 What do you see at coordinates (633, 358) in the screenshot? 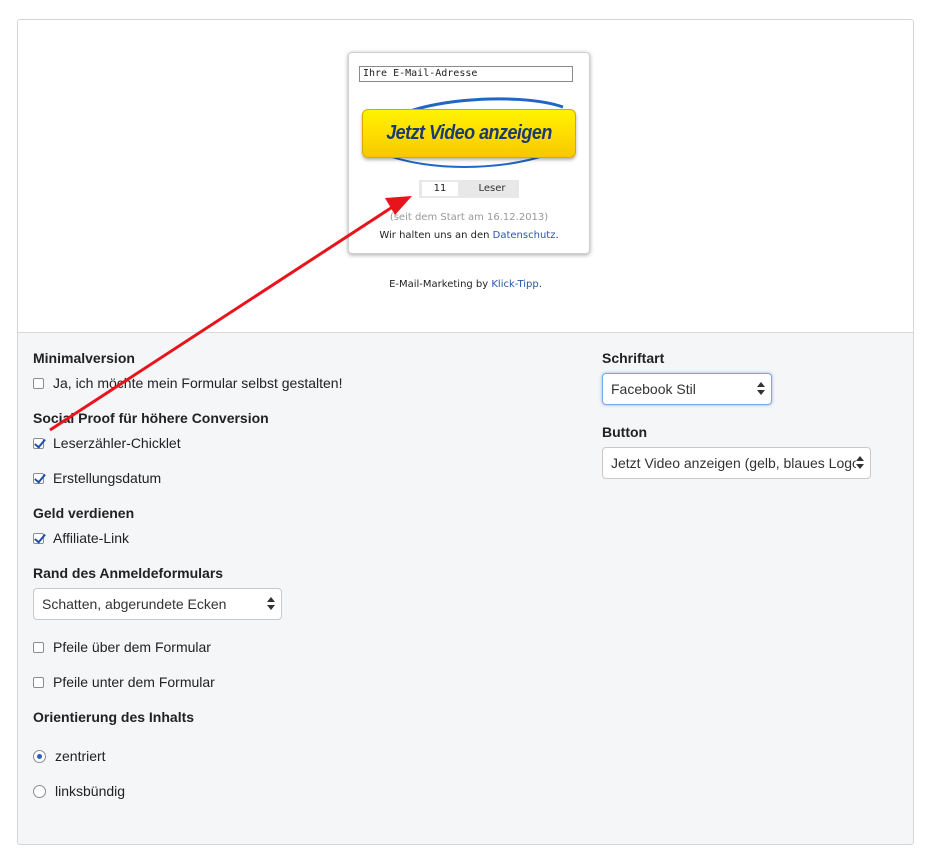
I see `font-heading: Schriftart` at bounding box center [633, 358].